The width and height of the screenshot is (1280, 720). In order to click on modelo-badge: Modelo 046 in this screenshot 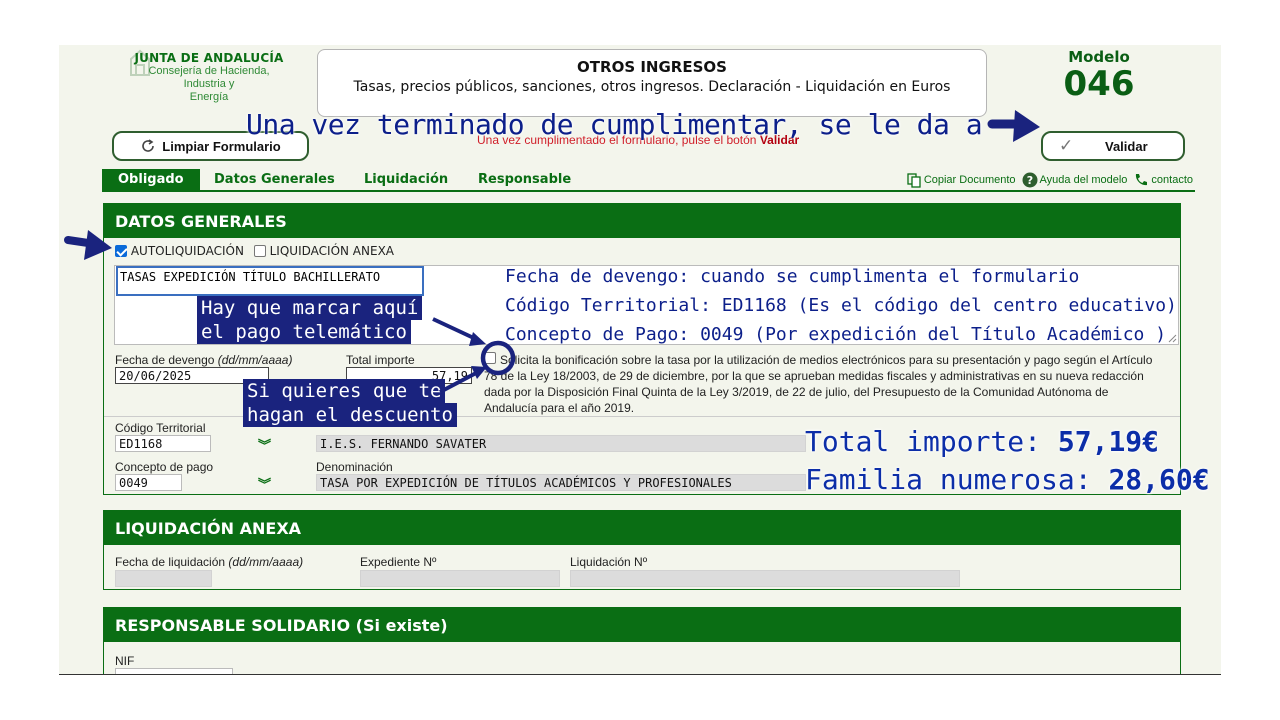, I will do `click(1099, 75)`.